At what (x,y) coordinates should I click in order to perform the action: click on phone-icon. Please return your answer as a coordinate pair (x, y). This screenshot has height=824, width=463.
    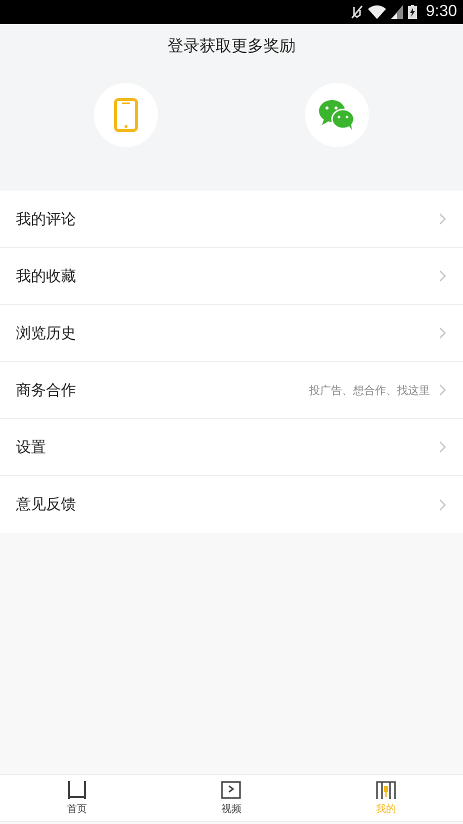
    Looking at the image, I should click on (126, 115).